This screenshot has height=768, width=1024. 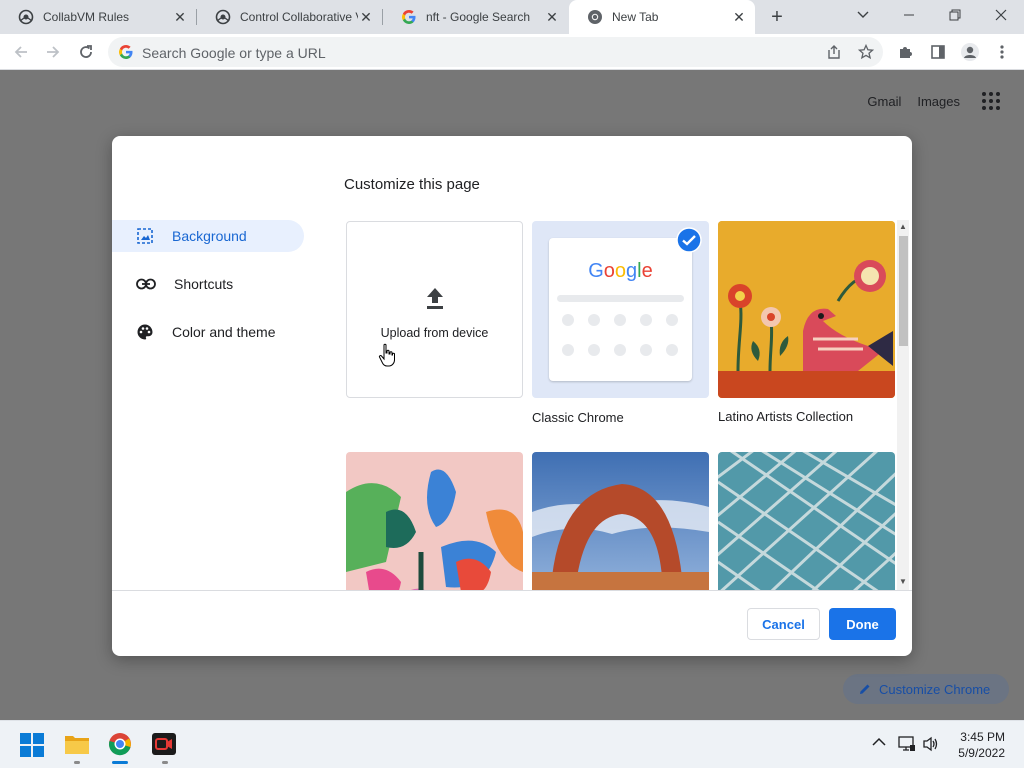 I want to click on glass-facade-tile, so click(x=806, y=521).